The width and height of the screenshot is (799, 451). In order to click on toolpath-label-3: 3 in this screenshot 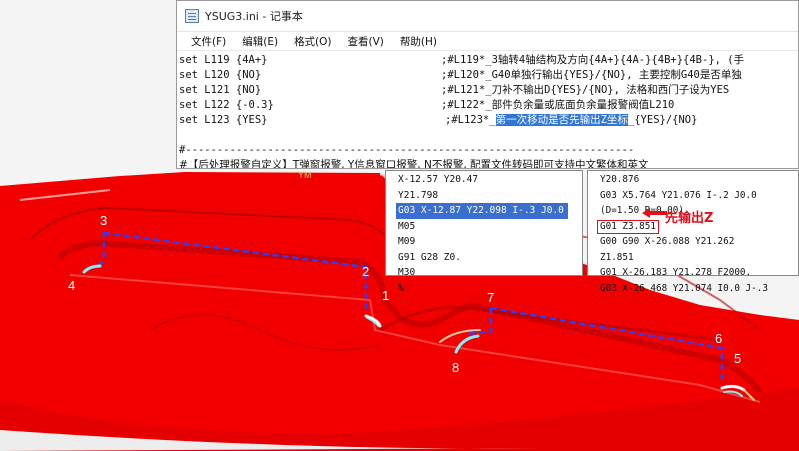, I will do `click(103, 220)`.